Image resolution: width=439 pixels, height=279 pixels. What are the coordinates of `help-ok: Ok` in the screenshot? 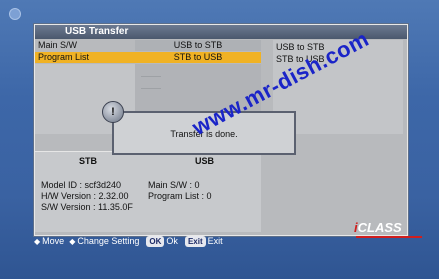 It's located at (172, 241).